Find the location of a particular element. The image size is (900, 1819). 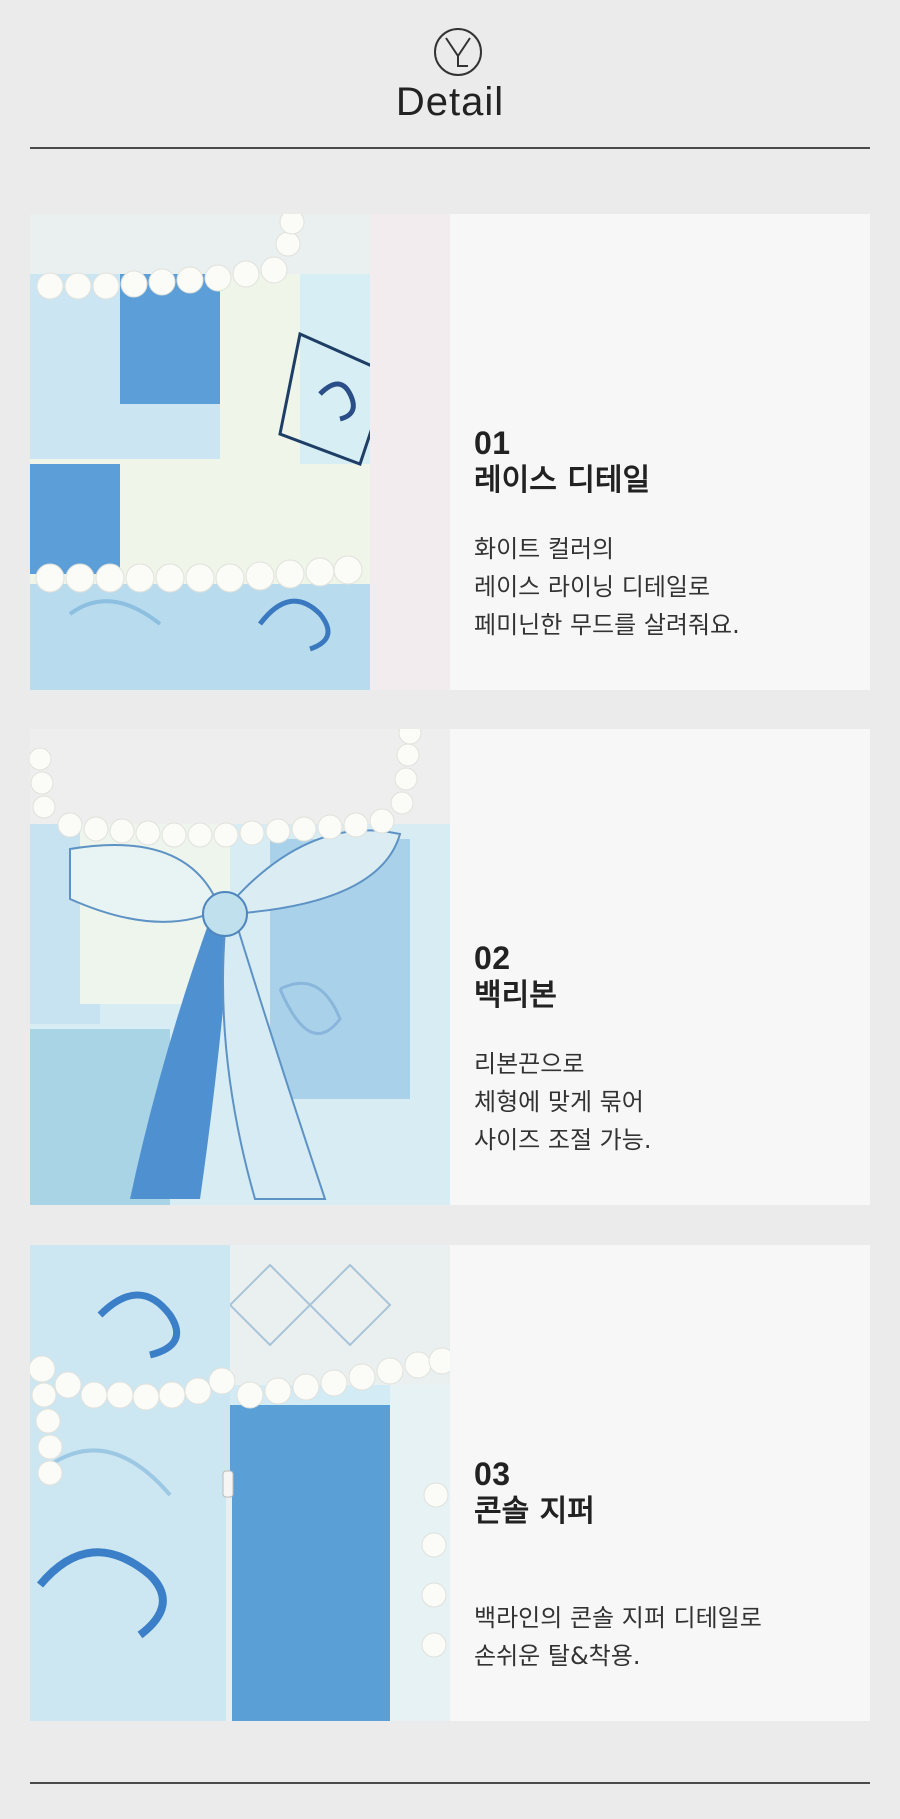

section-number: 01 is located at coordinates (492, 443).